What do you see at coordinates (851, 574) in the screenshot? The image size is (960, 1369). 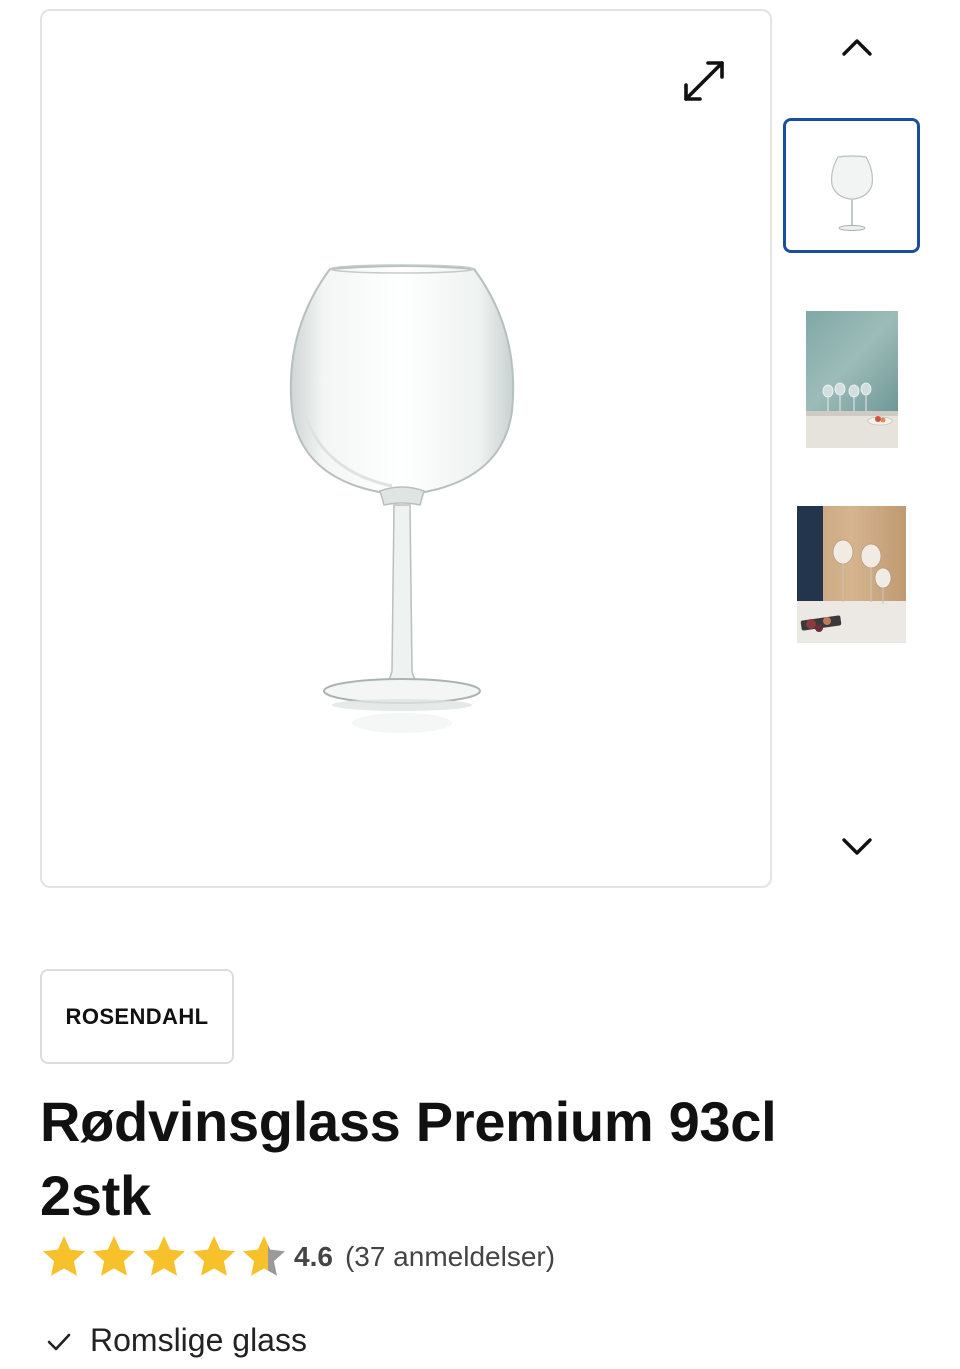 I see `thumbnail-lifestyle-wood` at bounding box center [851, 574].